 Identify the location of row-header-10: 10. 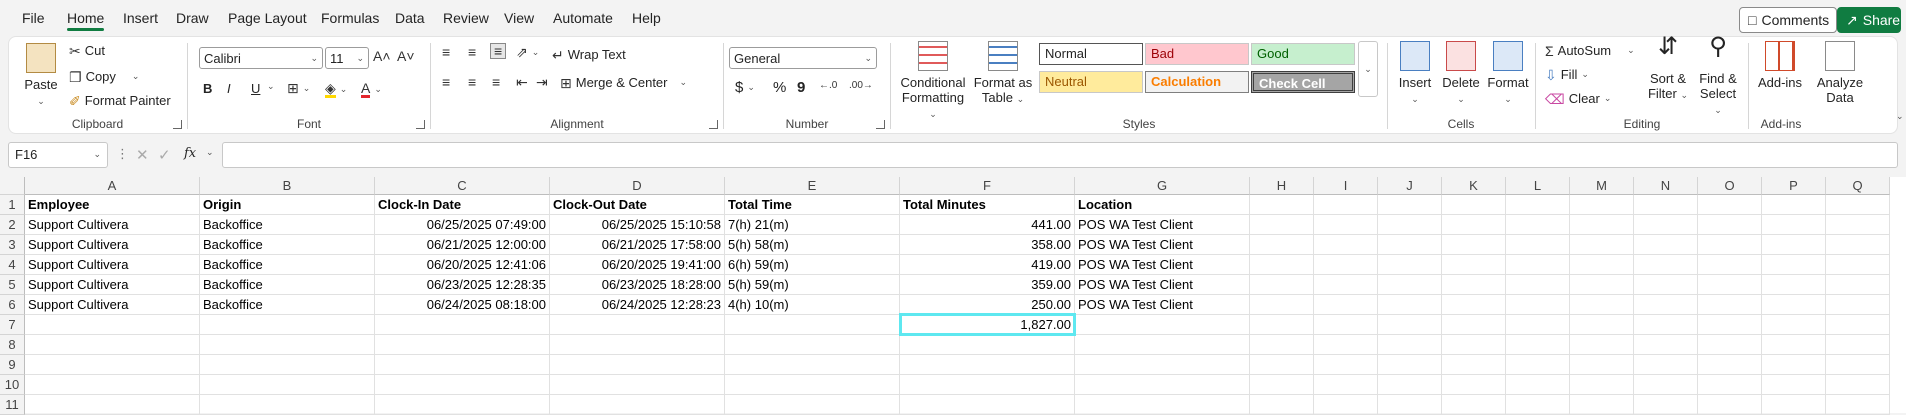
(12, 385).